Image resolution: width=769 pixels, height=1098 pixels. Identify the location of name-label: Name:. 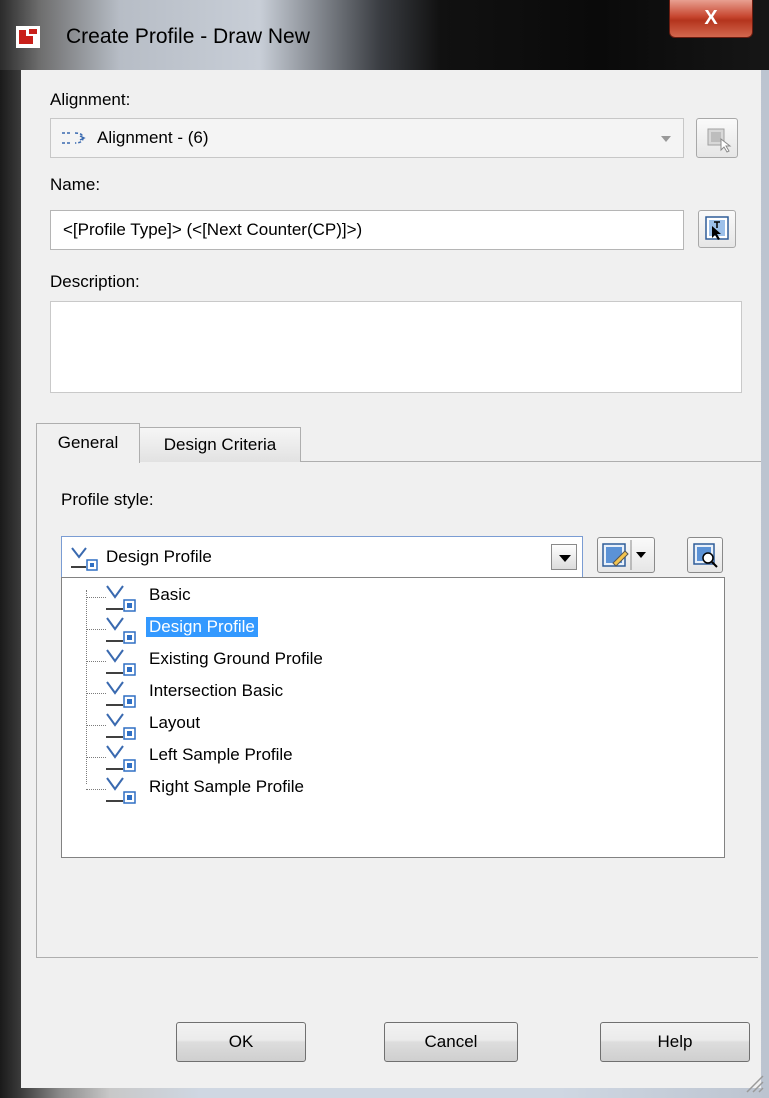
(75, 184).